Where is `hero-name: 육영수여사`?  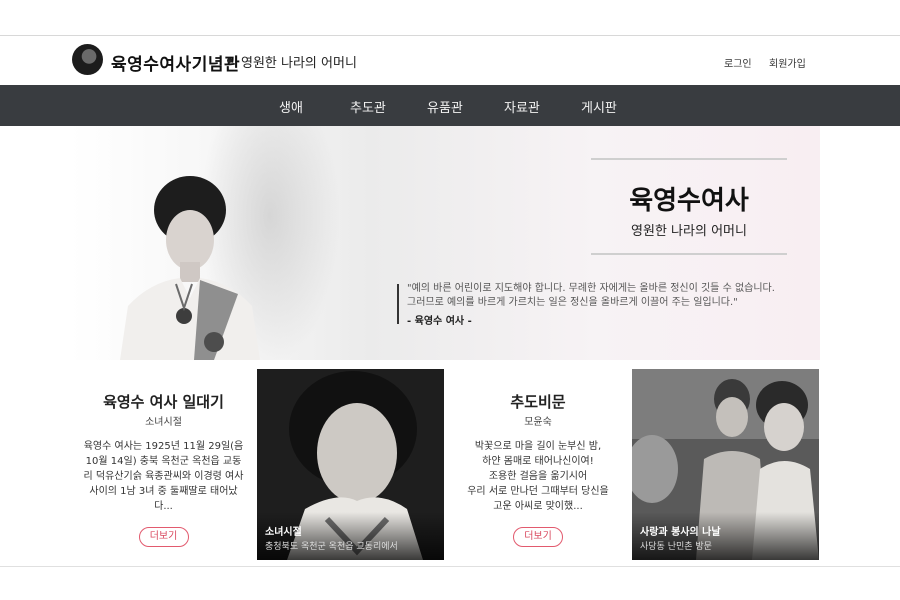 hero-name: 육영수여사 is located at coordinates (689, 201).